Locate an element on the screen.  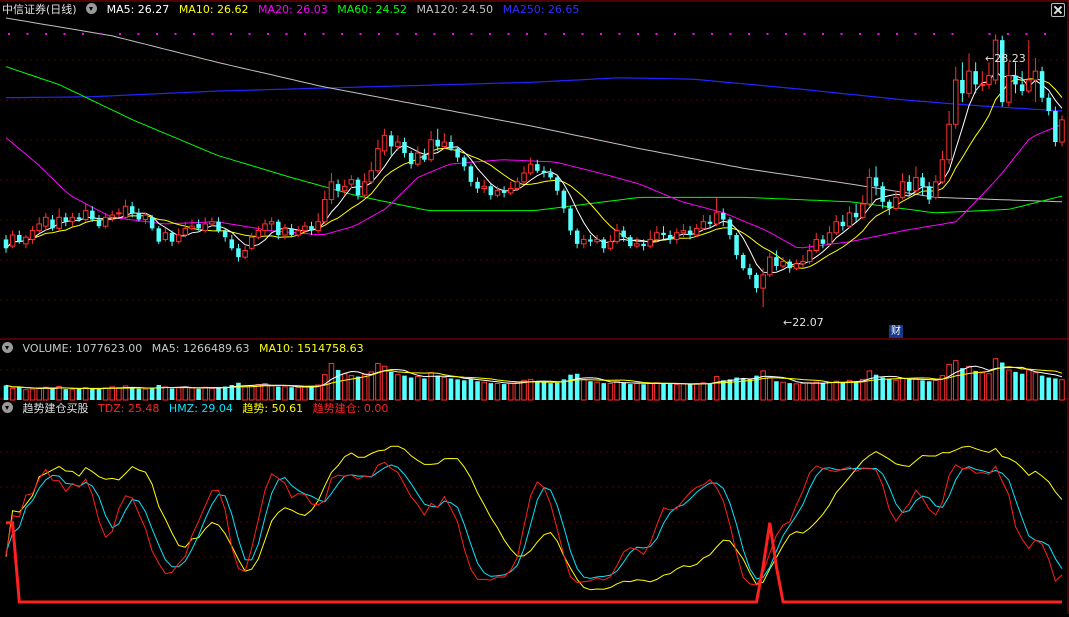
volume-bars is located at coordinates (534, 379).